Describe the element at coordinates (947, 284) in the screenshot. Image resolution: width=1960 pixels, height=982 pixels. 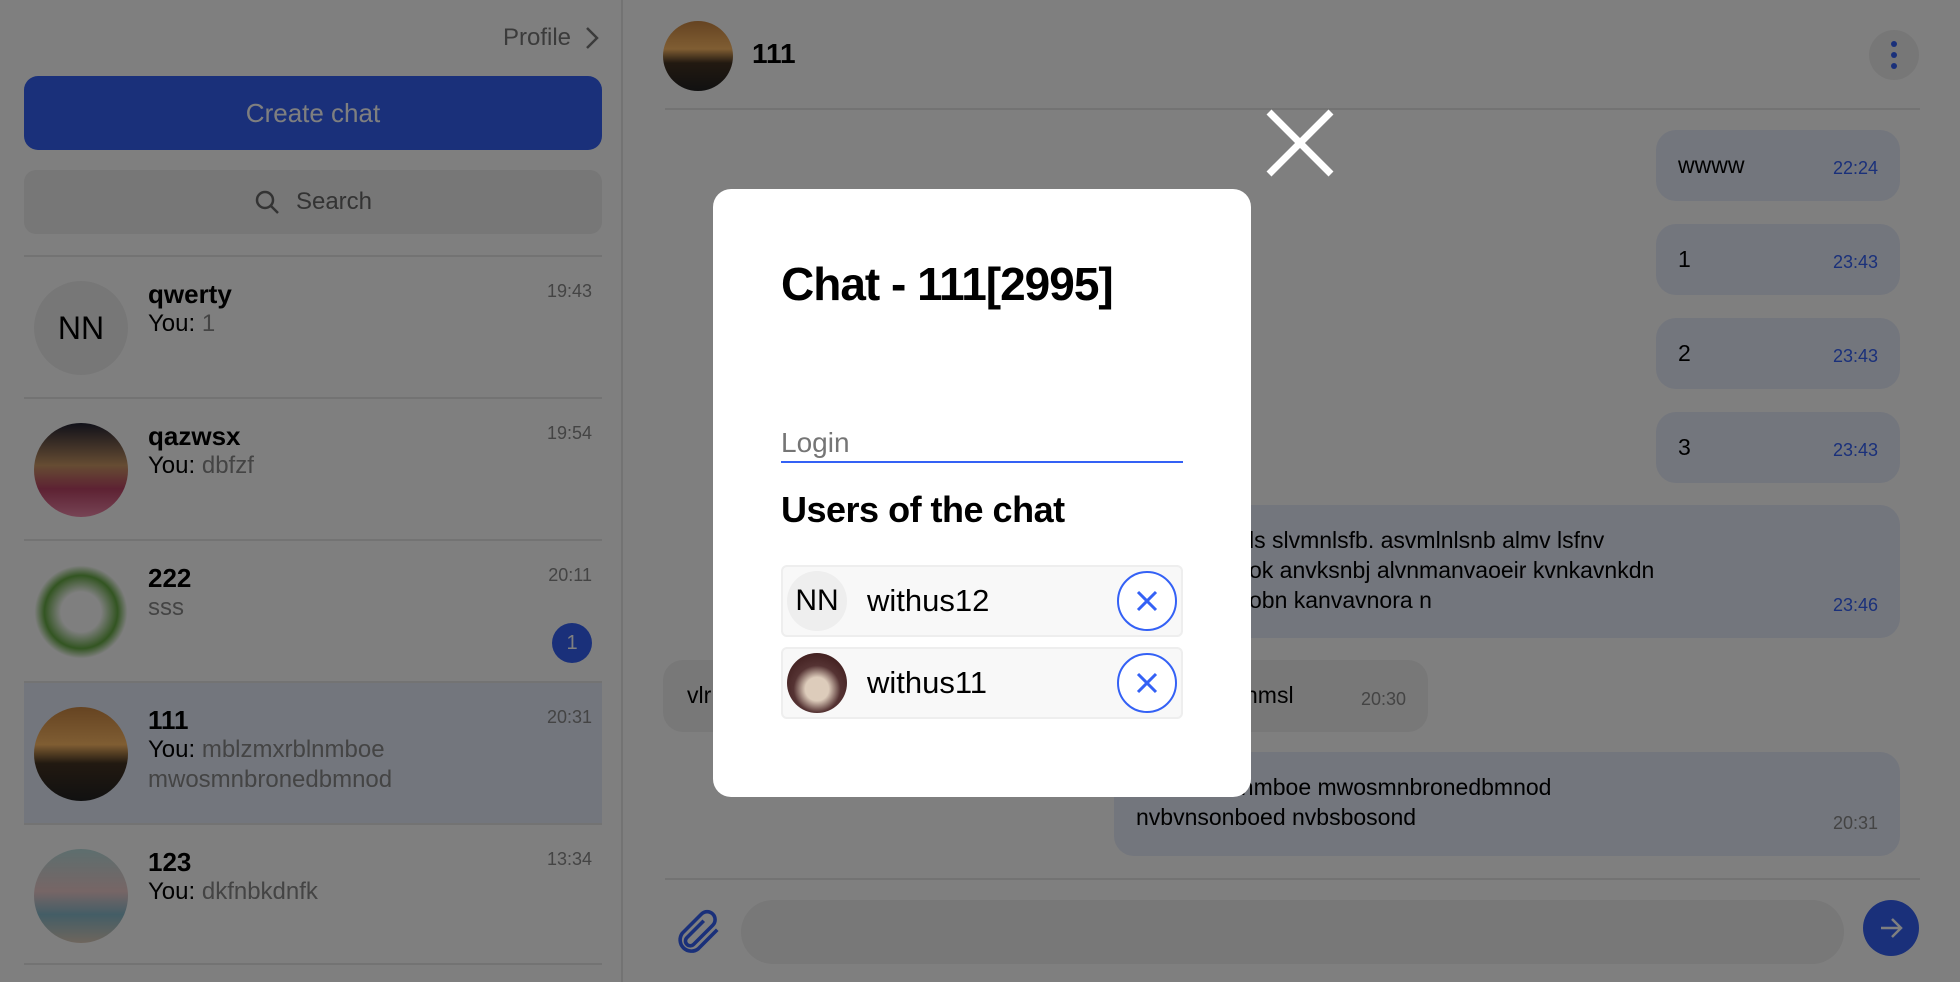
I see `modal-title: Chat - 111[2995]` at that location.